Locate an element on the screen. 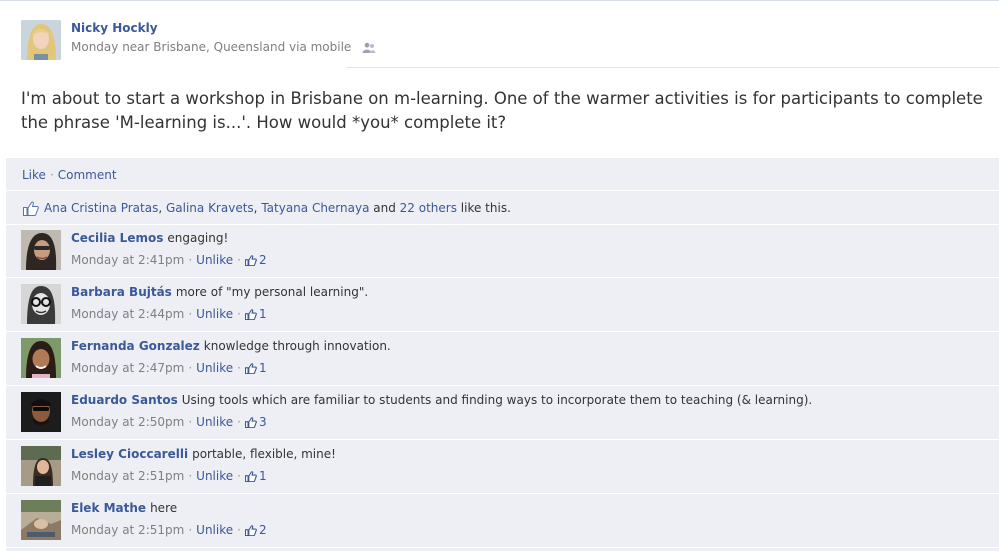  commenter-name: Fernanda Gonzalez is located at coordinates (135, 346).